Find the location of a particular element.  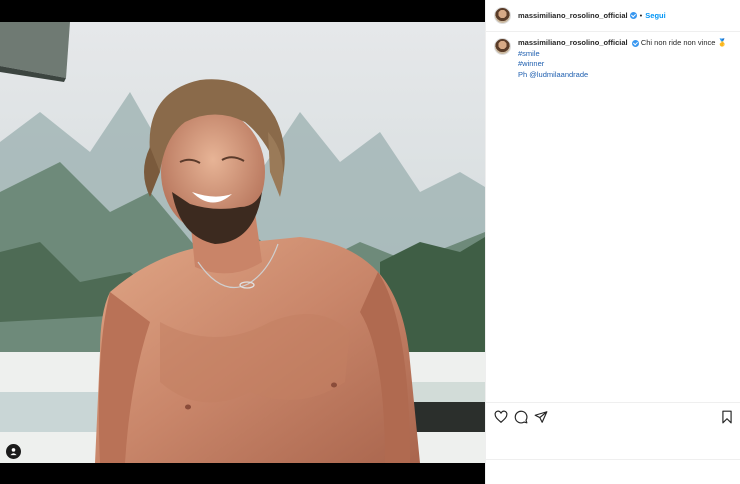

caption-avatar is located at coordinates (502, 46).